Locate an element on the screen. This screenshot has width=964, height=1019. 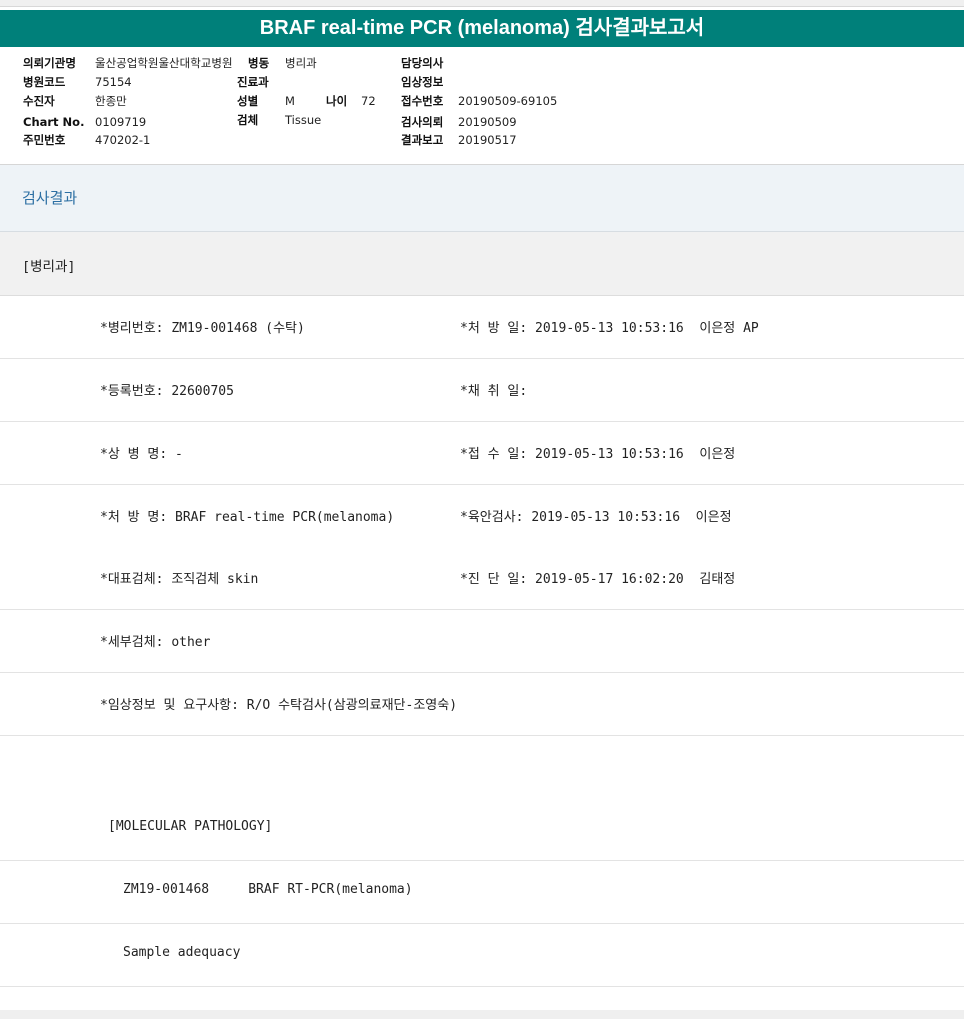
result-section-header: 검사결과 is located at coordinates (482, 198).